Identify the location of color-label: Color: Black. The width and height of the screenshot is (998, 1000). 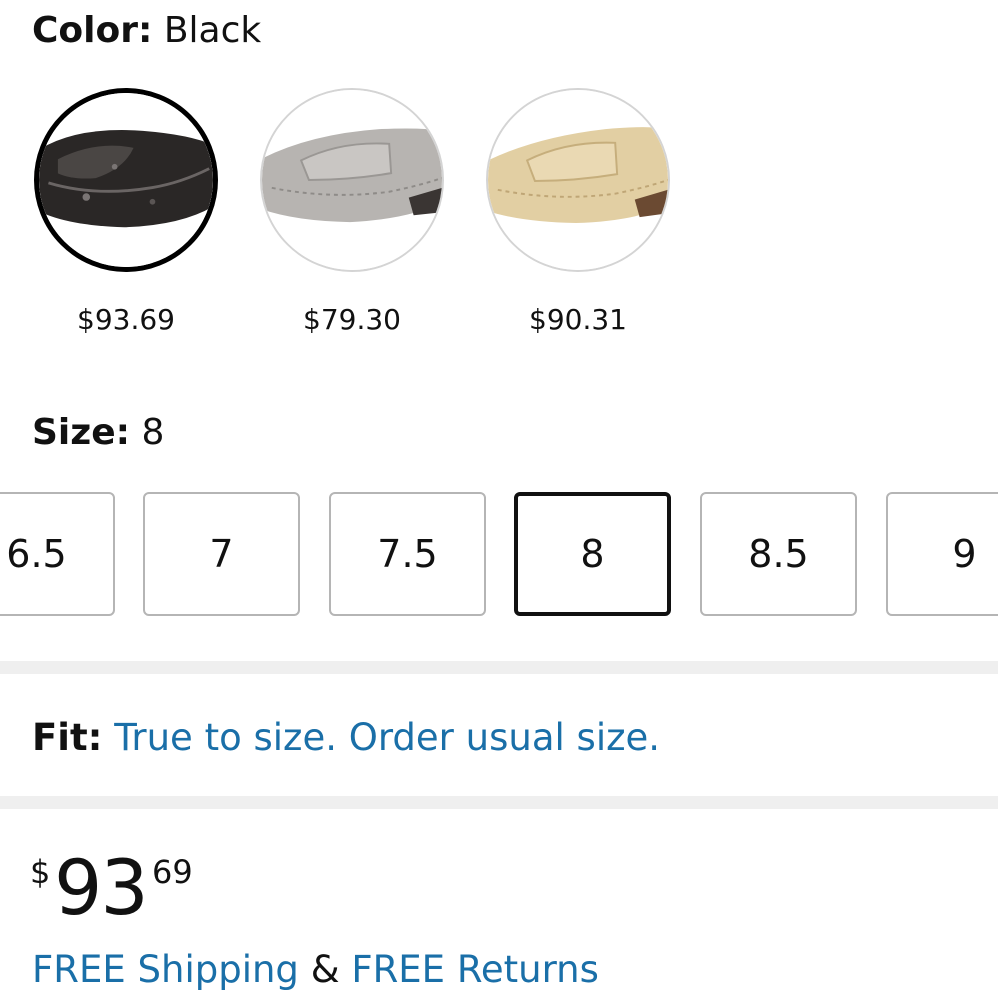
(146, 31).